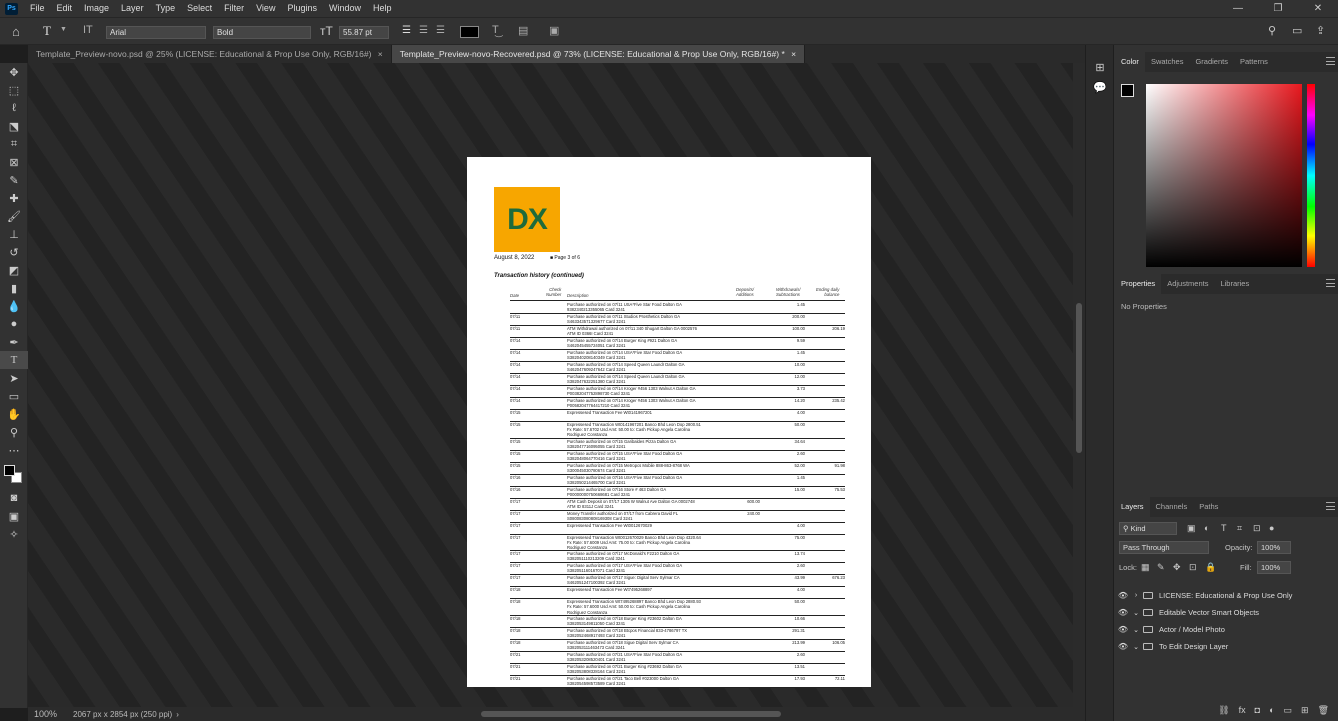 The image size is (1338, 721). What do you see at coordinates (1210, 567) in the screenshot?
I see `lock-all-icon: 🔒` at bounding box center [1210, 567].